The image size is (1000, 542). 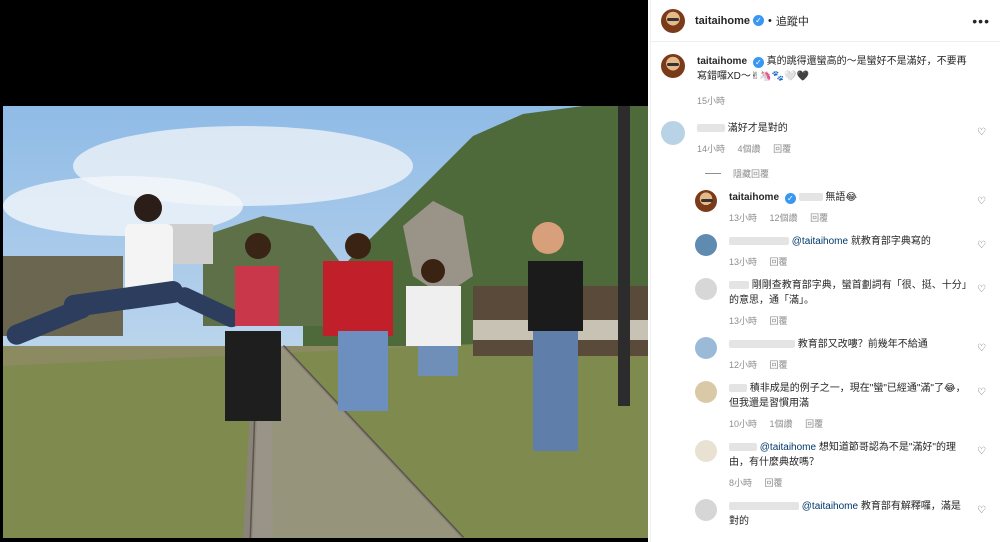 I want to click on redacted-mention, so click(x=810, y=197).